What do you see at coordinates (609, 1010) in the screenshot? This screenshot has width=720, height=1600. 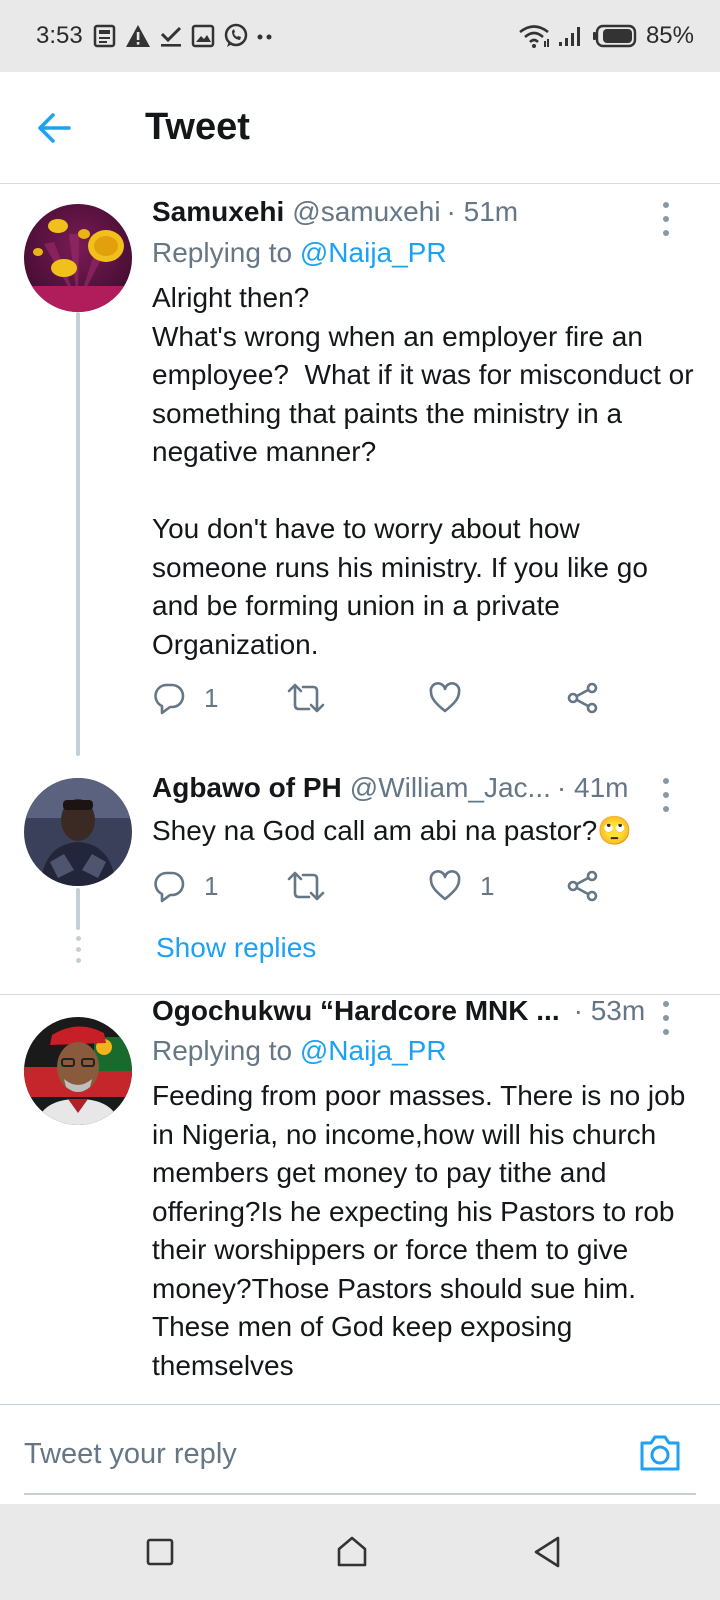 I see `tweet-time: · 53m` at bounding box center [609, 1010].